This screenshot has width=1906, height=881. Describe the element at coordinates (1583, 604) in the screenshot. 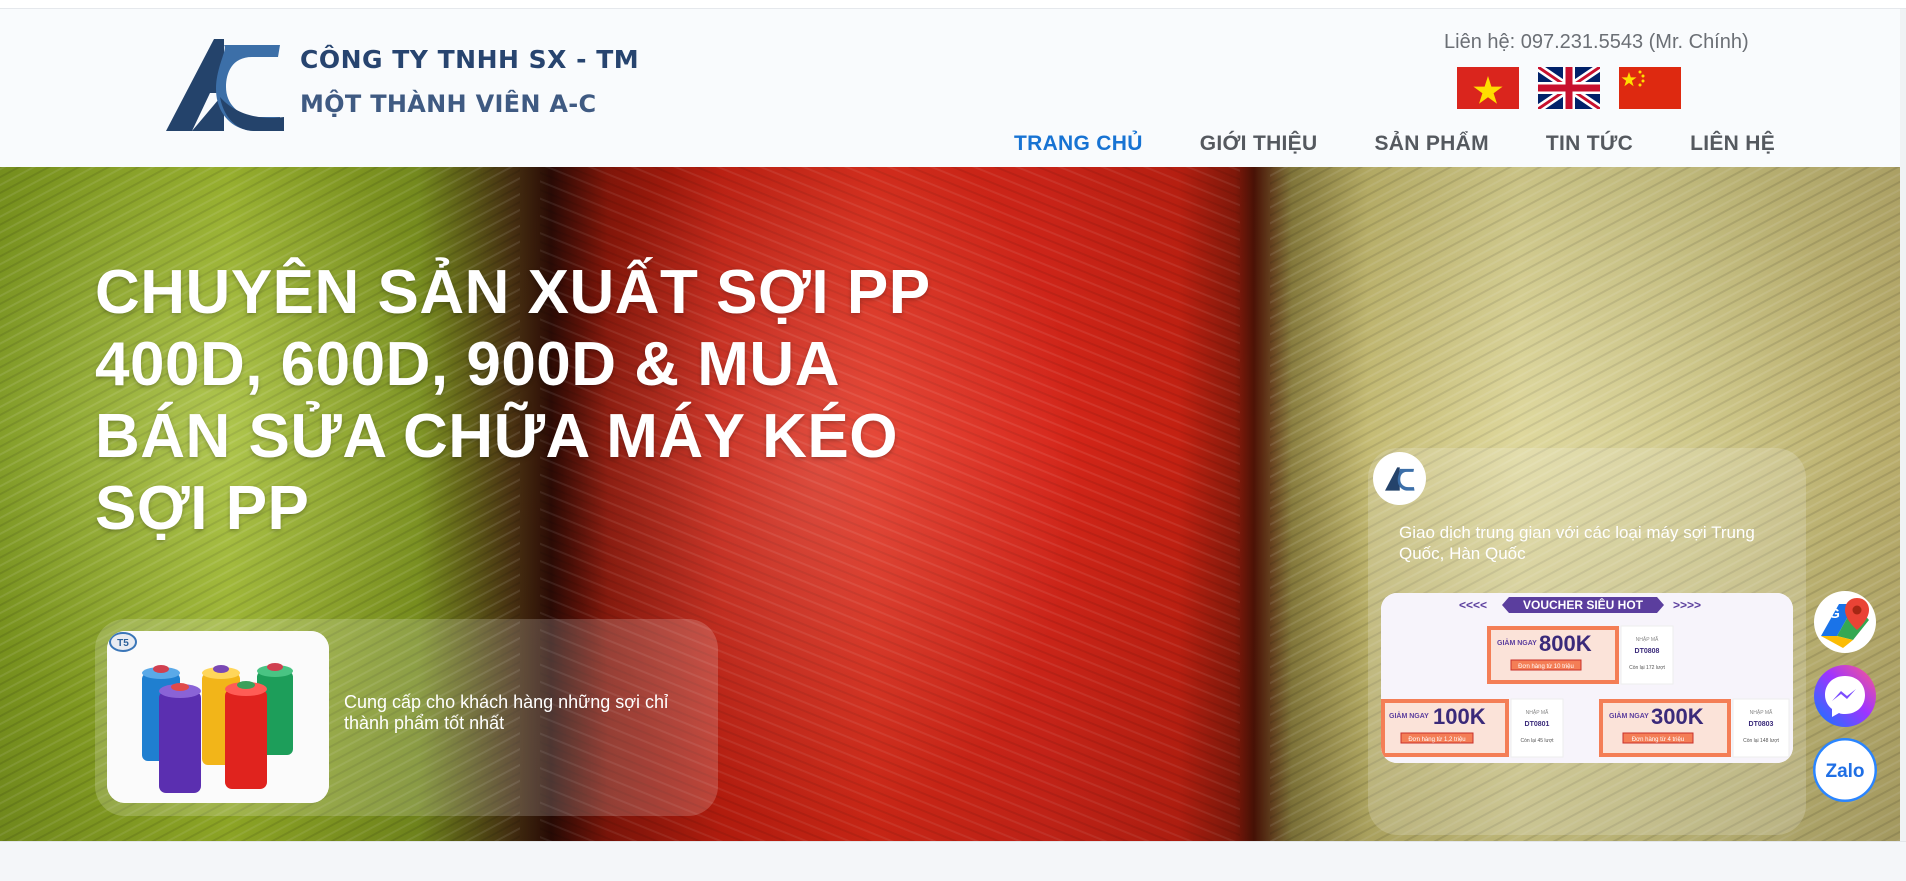

I see `voucher-banner: VOUCHER SIÊU HOT` at that location.